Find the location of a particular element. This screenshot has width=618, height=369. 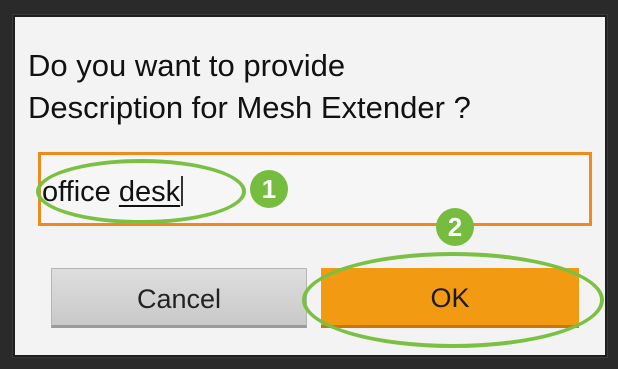

dialog-question-line2: Description for Mesh Extender ? is located at coordinates (249, 107).